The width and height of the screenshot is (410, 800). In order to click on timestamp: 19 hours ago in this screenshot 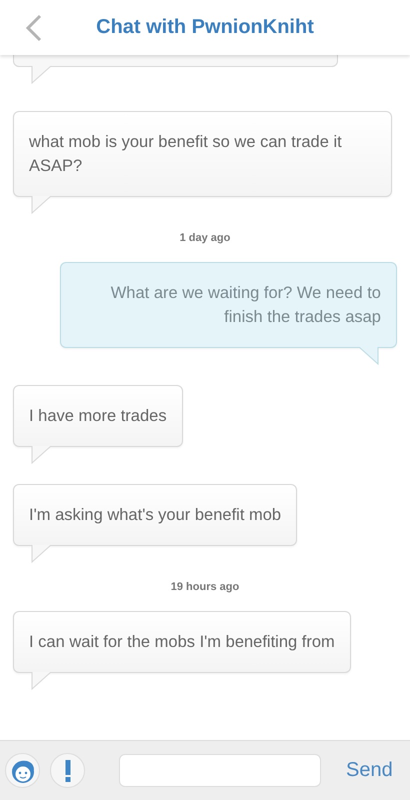, I will do `click(205, 587)`.